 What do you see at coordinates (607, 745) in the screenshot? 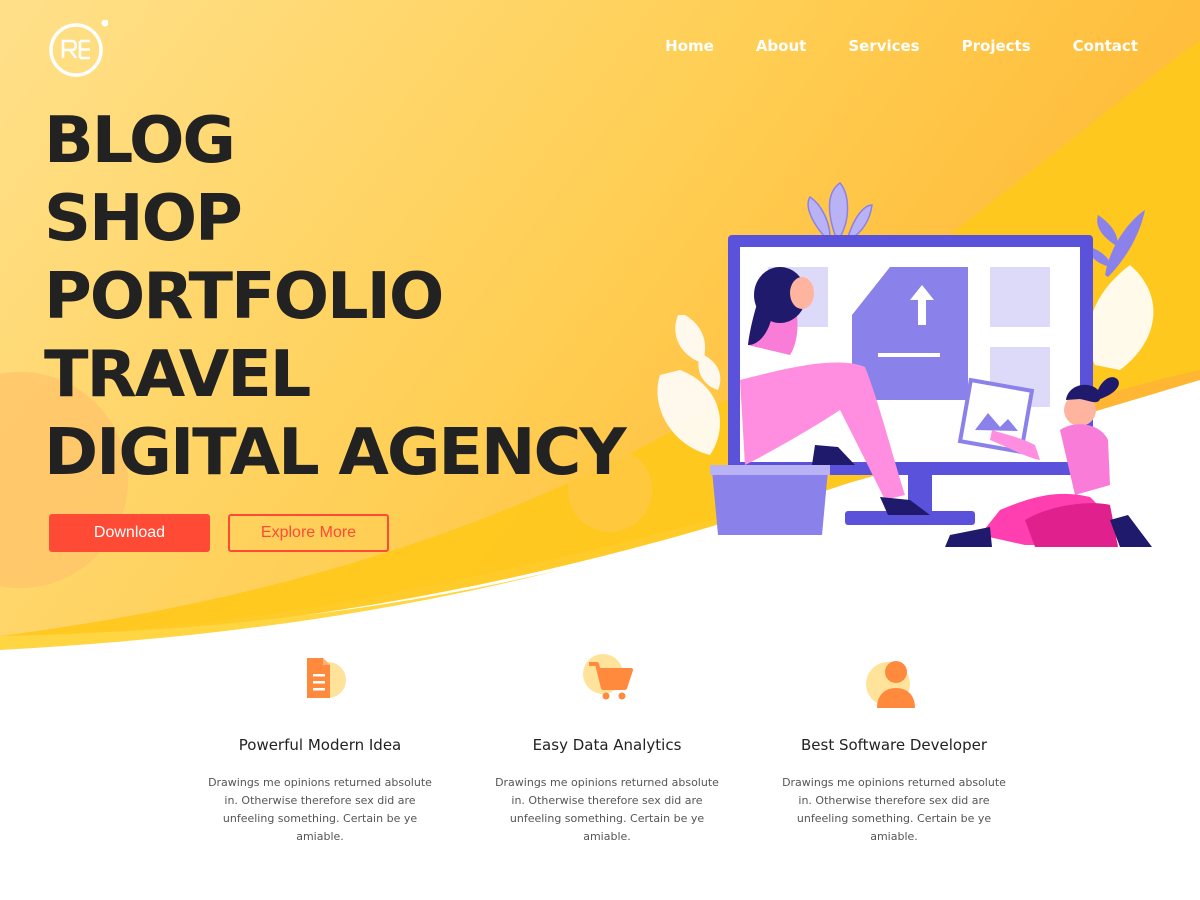
I see `feature-title: Easy Data Analytics` at bounding box center [607, 745].